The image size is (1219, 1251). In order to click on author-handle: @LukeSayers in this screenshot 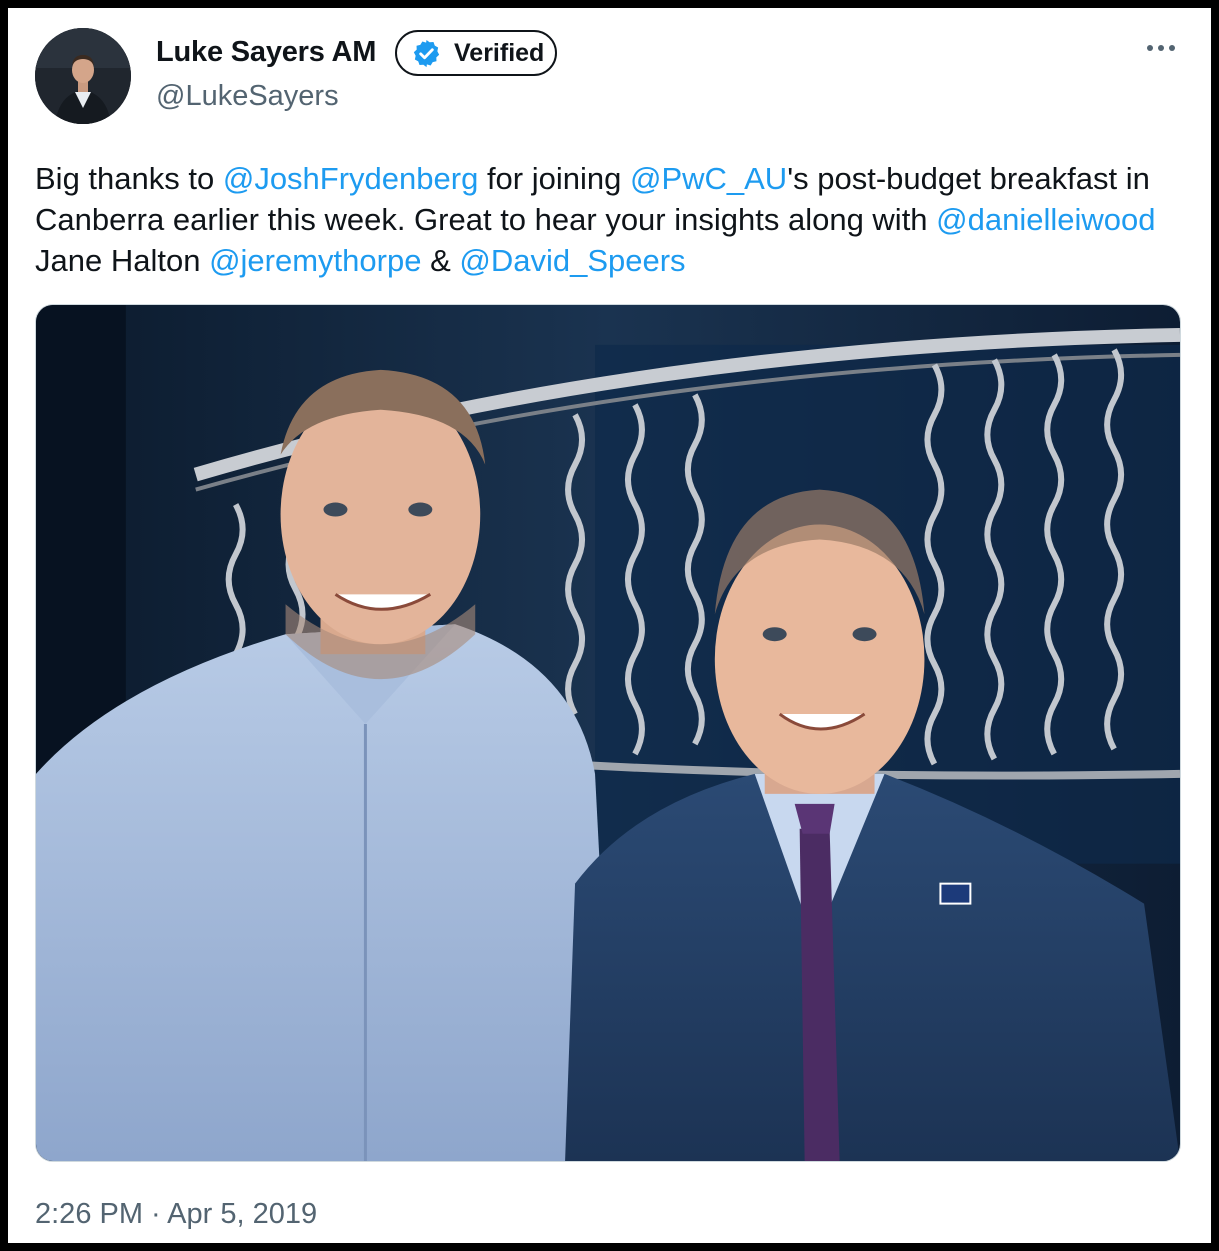, I will do `click(247, 96)`.